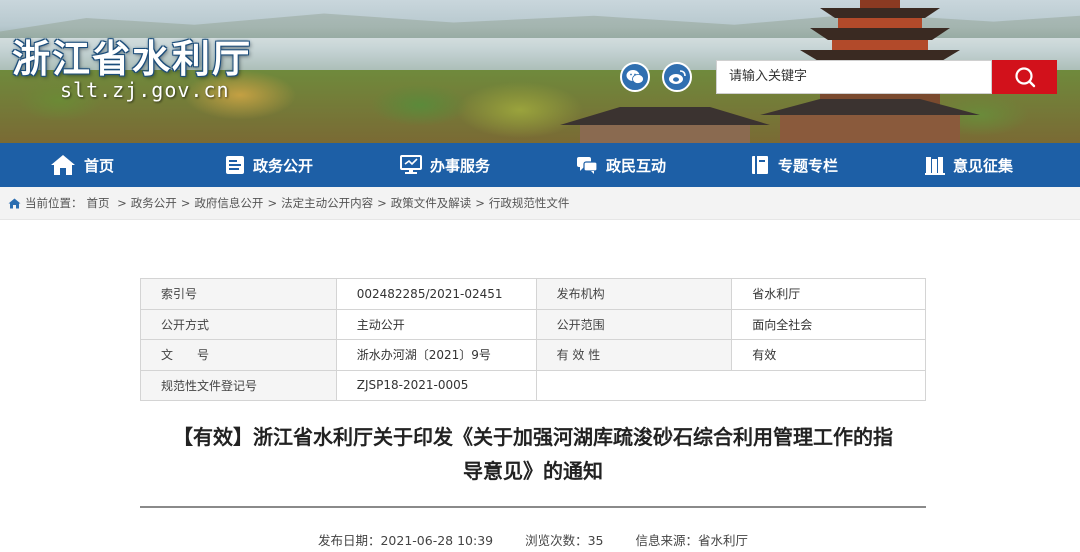 This screenshot has height=552, width=1080. I want to click on home-small-icon, so click(14, 203).